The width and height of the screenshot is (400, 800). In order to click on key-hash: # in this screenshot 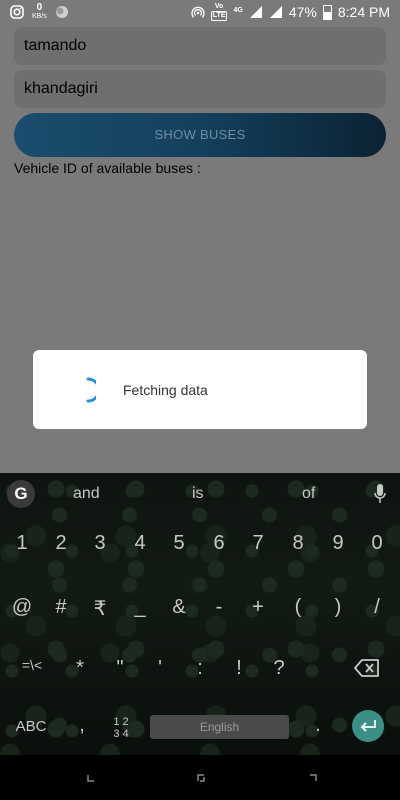, I will do `click(61, 607)`.